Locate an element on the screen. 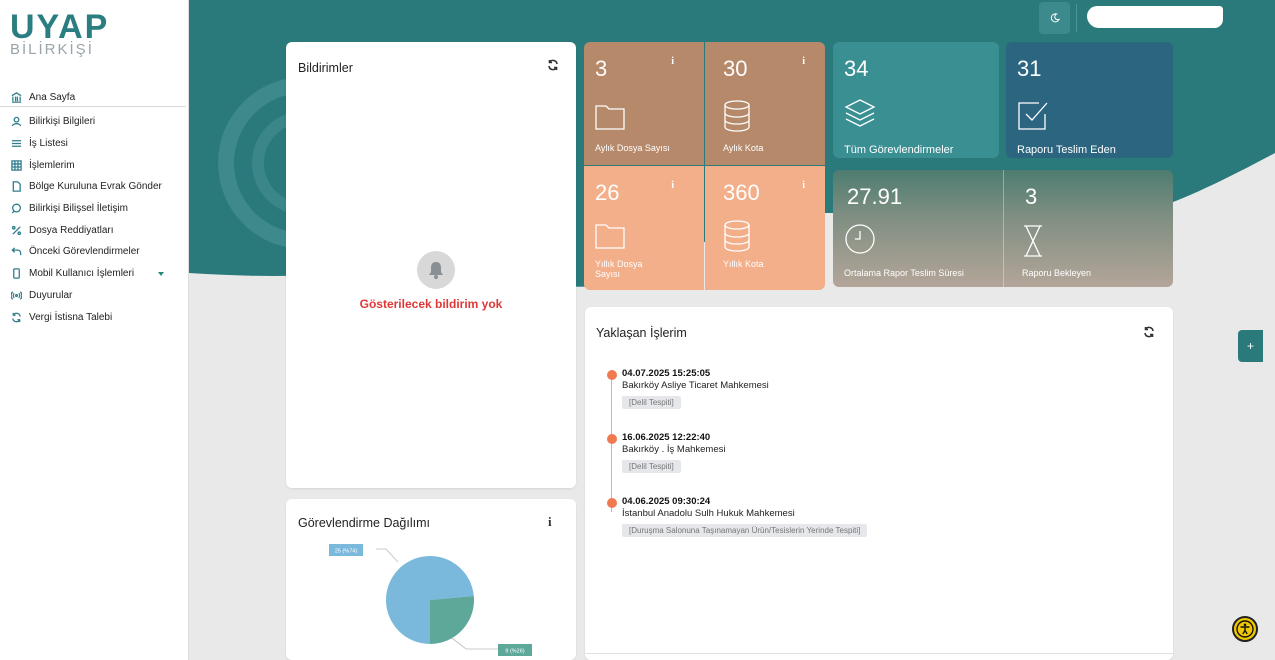 Image resolution: width=1275 pixels, height=660 pixels. stat-avg-report-time: 27.91 Ortalama Rapor Teslim Süresi is located at coordinates (918, 228).